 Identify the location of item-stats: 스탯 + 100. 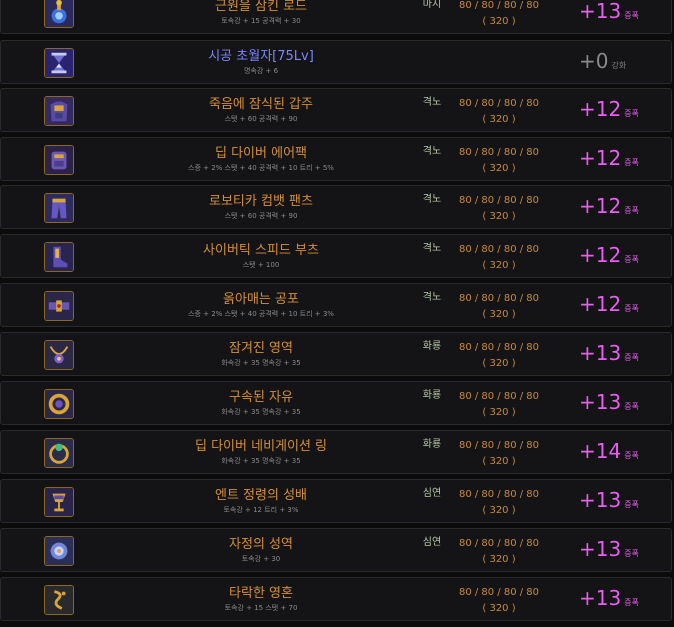
(261, 265).